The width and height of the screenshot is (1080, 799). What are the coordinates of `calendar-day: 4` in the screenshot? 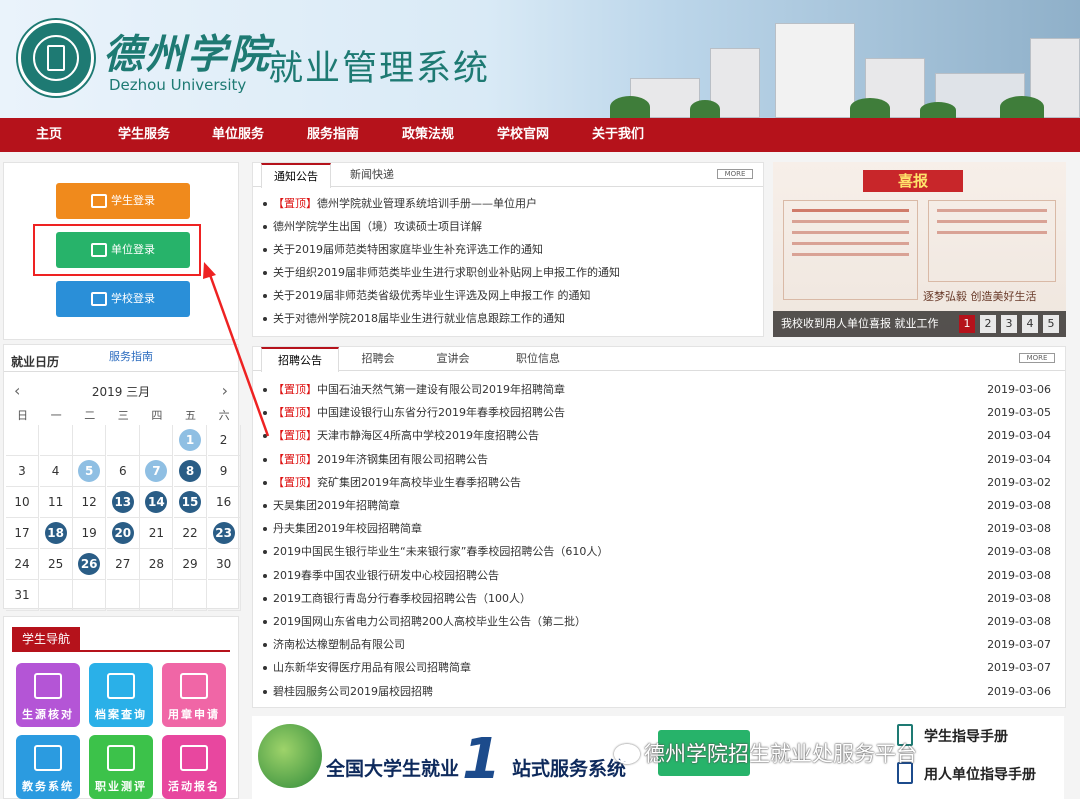 It's located at (56, 471).